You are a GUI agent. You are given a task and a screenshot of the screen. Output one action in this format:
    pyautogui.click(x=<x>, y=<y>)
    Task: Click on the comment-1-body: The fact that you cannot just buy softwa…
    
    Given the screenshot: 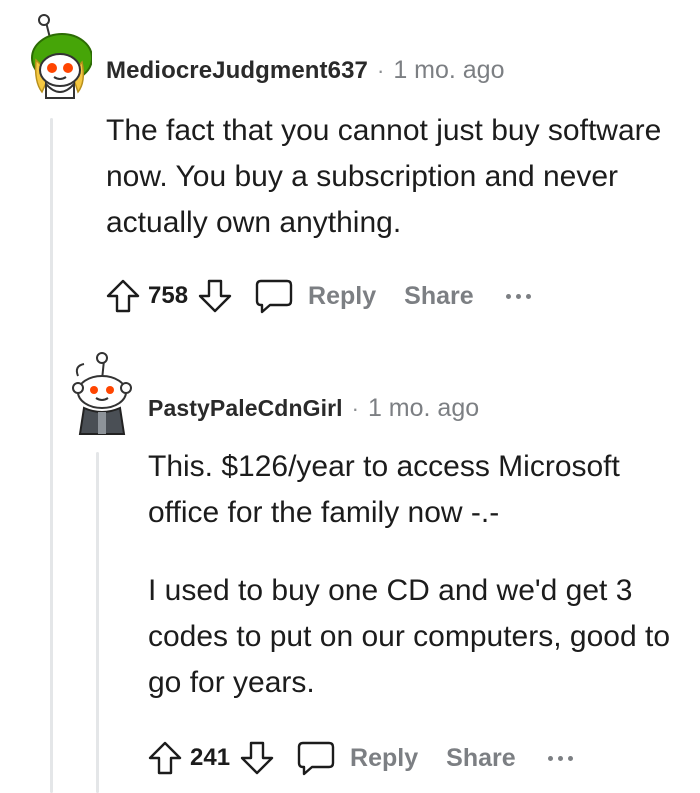 What is the action you would take?
    pyautogui.click(x=396, y=177)
    